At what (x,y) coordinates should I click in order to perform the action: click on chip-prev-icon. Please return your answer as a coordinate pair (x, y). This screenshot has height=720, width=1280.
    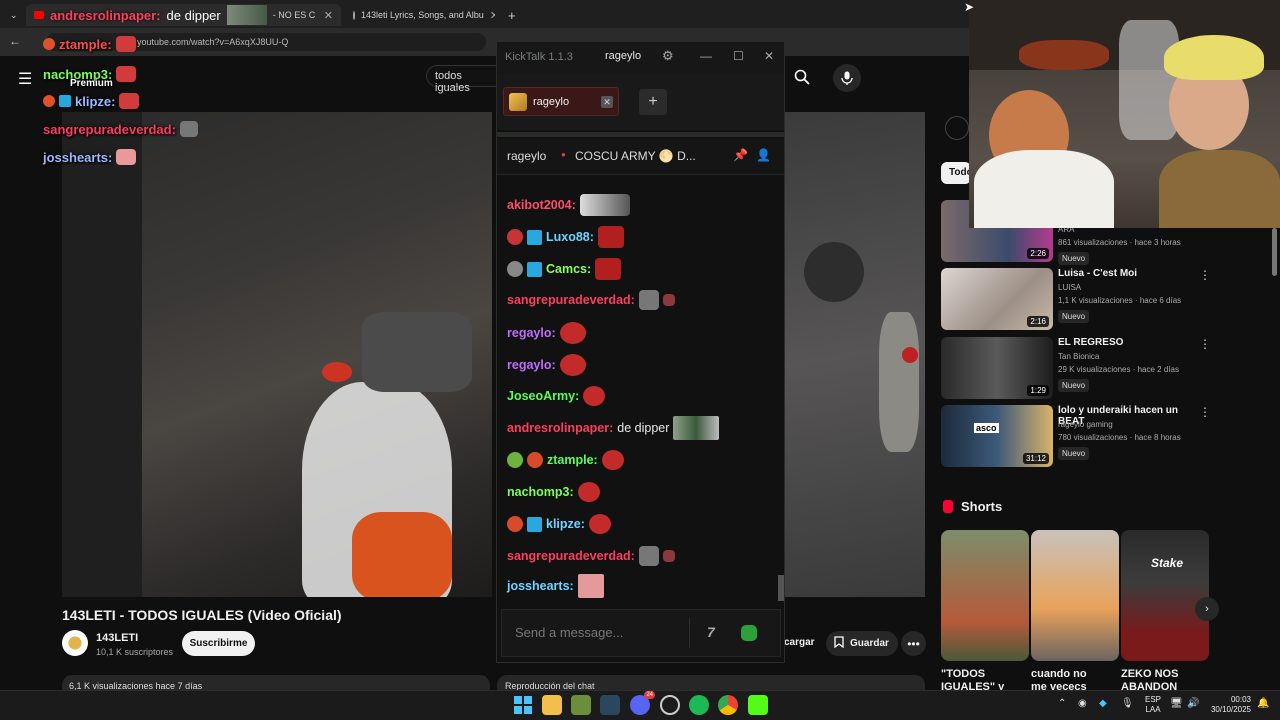
    Looking at the image, I should click on (957, 128).